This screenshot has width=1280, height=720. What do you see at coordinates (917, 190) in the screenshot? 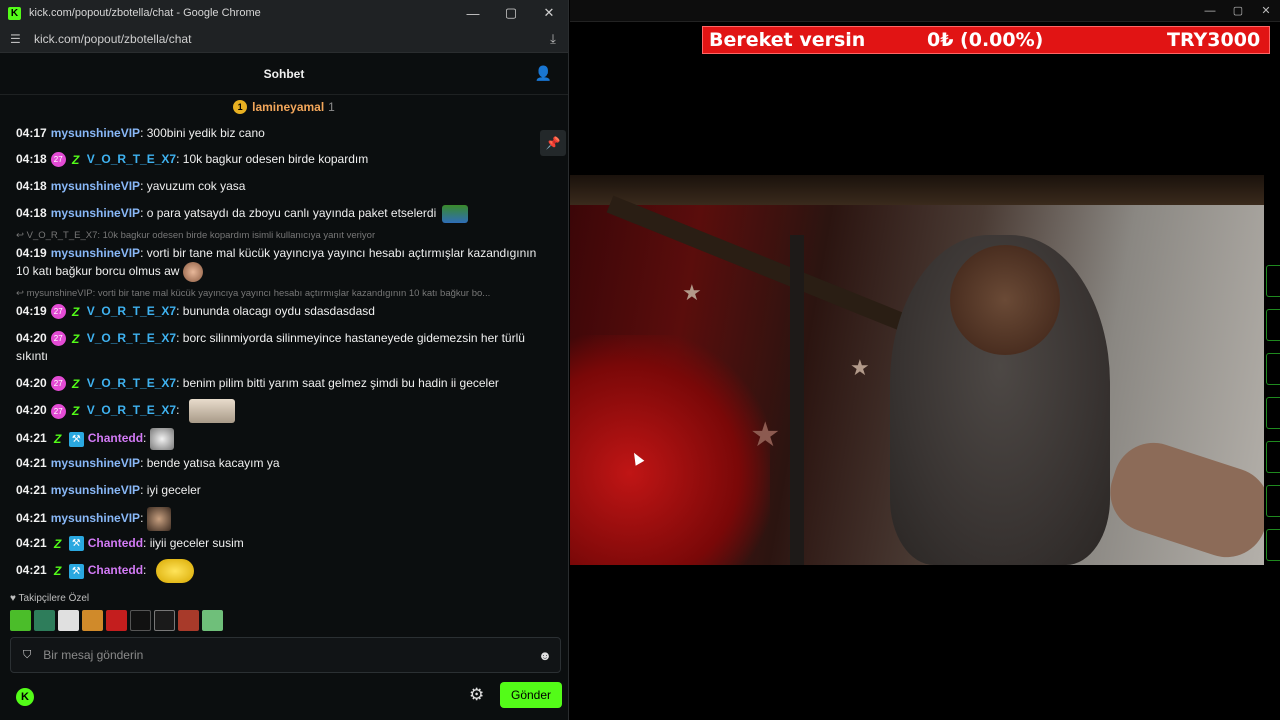
I see `ceiling-beam` at bounding box center [917, 190].